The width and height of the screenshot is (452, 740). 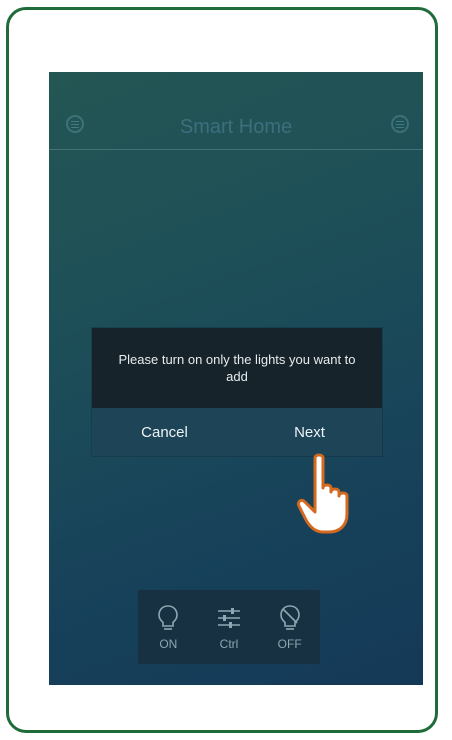 What do you see at coordinates (168, 617) in the screenshot?
I see `bulb-icon` at bounding box center [168, 617].